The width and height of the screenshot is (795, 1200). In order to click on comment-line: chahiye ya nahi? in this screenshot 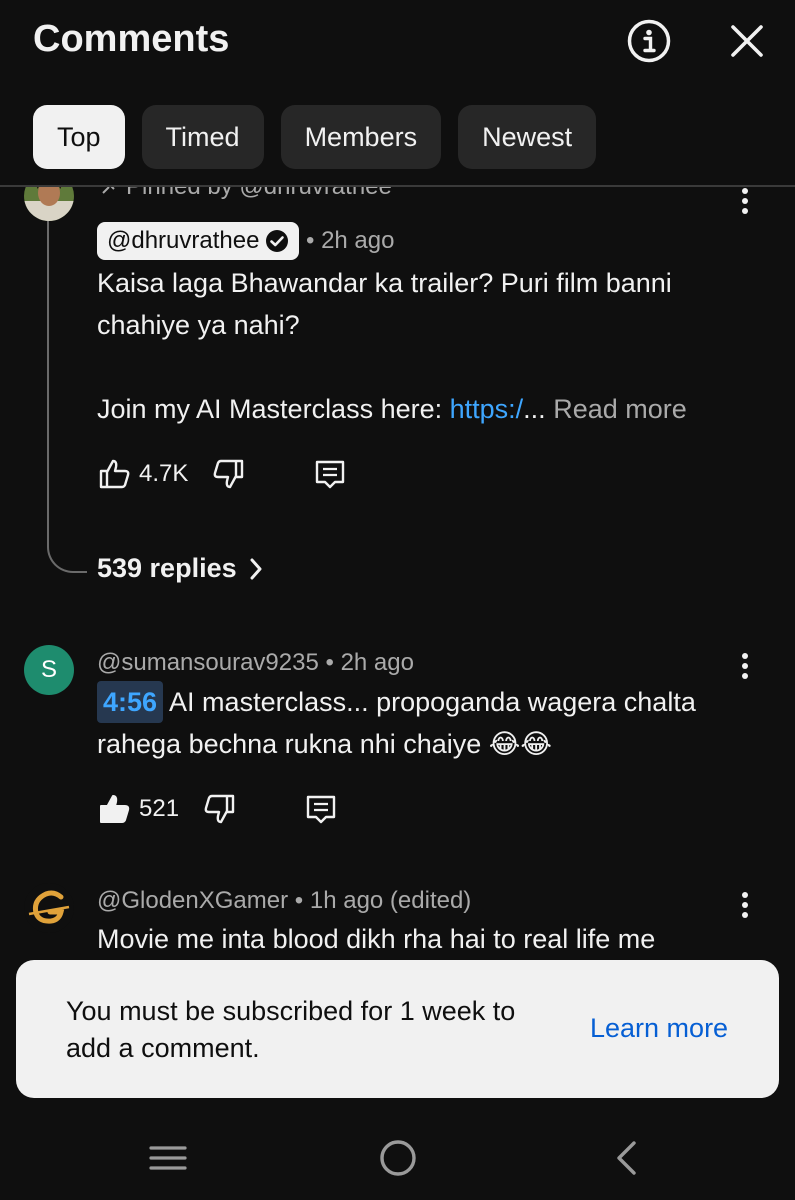, I will do `click(198, 325)`.